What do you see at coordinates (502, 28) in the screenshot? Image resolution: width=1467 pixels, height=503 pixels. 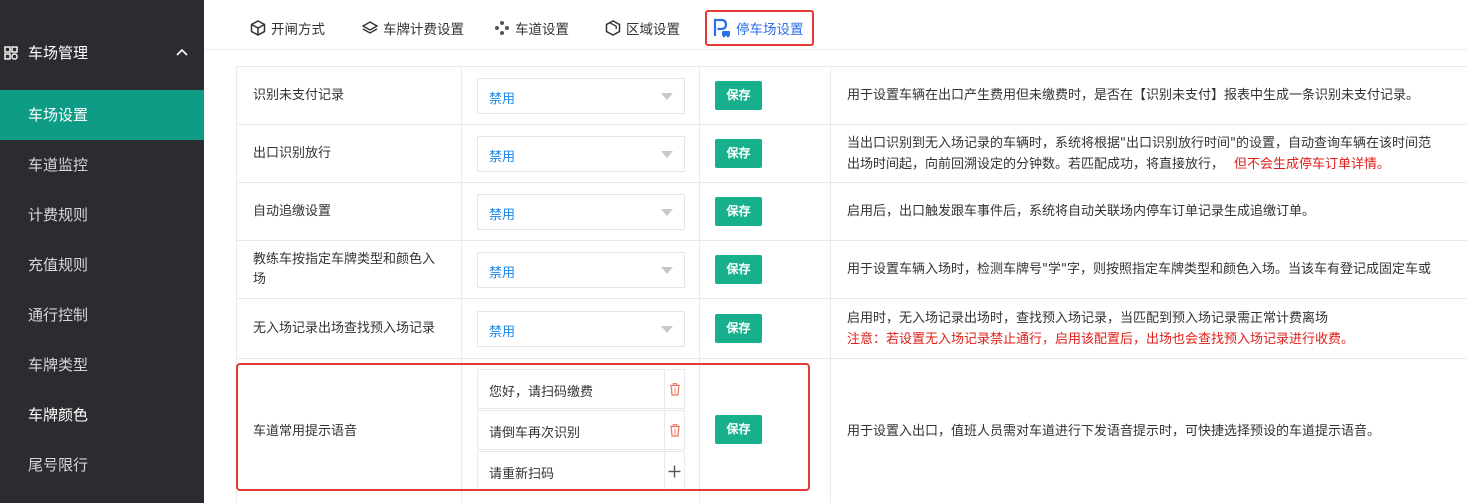 I see `nodes-icon` at bounding box center [502, 28].